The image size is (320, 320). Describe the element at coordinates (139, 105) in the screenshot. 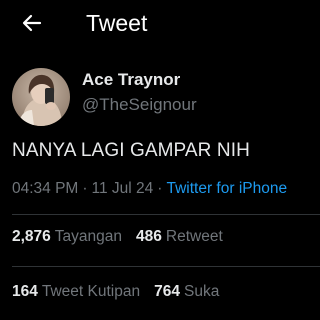

I see `user-handle: @TheSeignour` at that location.